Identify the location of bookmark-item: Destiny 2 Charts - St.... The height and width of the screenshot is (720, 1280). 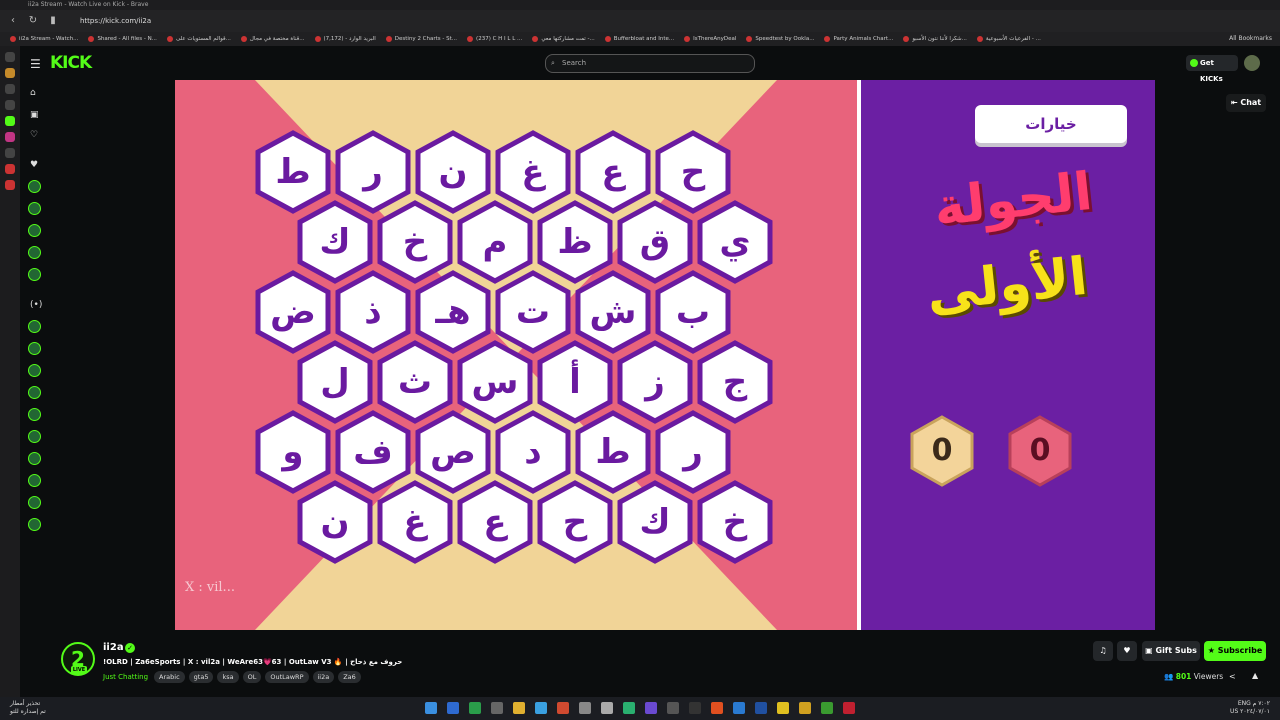
(421, 39).